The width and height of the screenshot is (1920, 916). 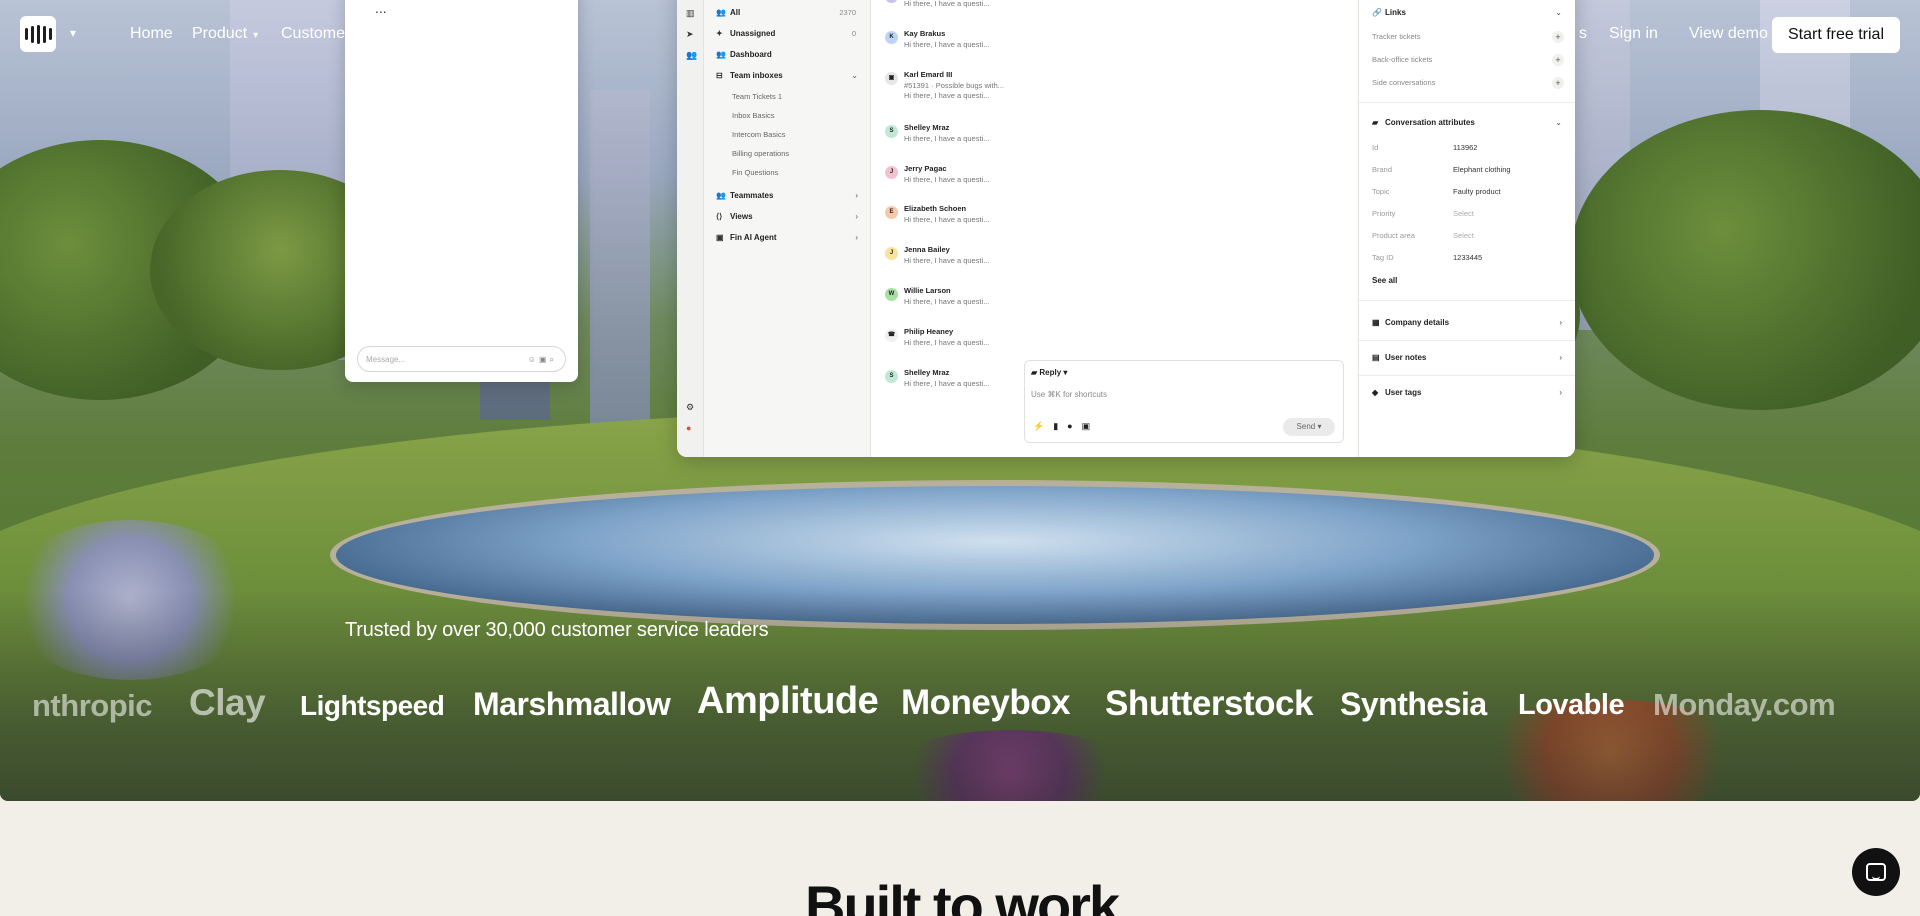 What do you see at coordinates (928, 74) in the screenshot?
I see `conversation-name: Karl Emard III` at bounding box center [928, 74].